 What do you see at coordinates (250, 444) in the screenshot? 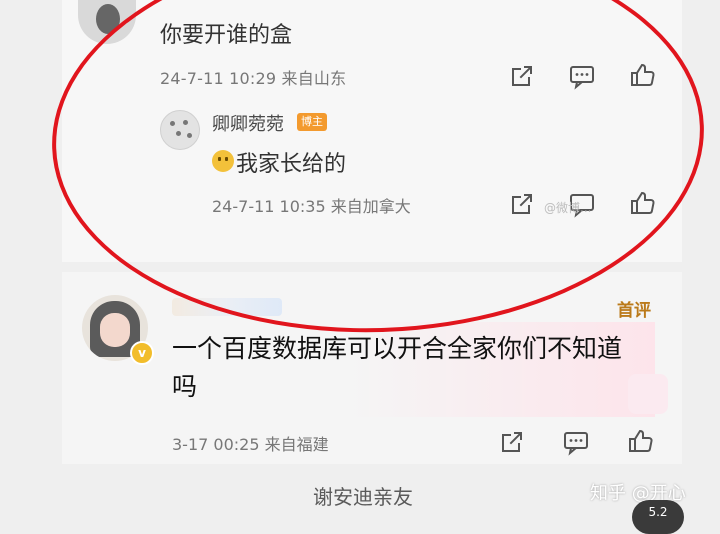
I see `comment-meta: 3-17 00:25 来自福建` at bounding box center [250, 444].